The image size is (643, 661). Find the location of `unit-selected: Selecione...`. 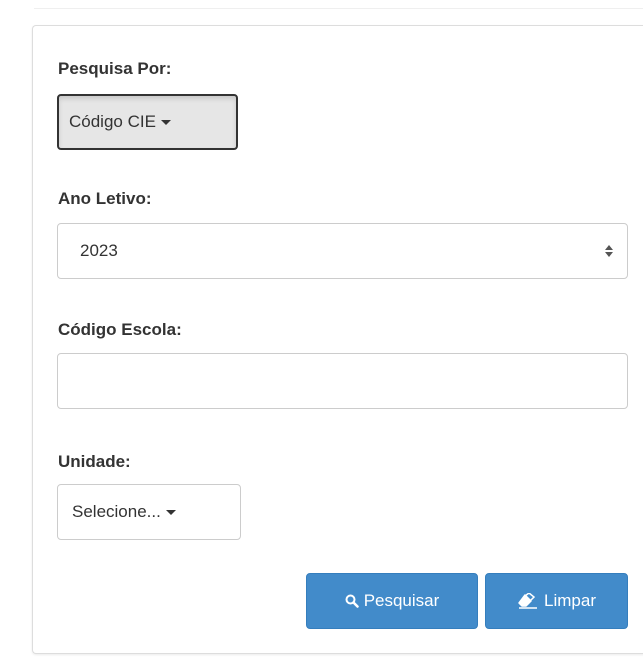

unit-selected: Selecione... is located at coordinates (116, 511).